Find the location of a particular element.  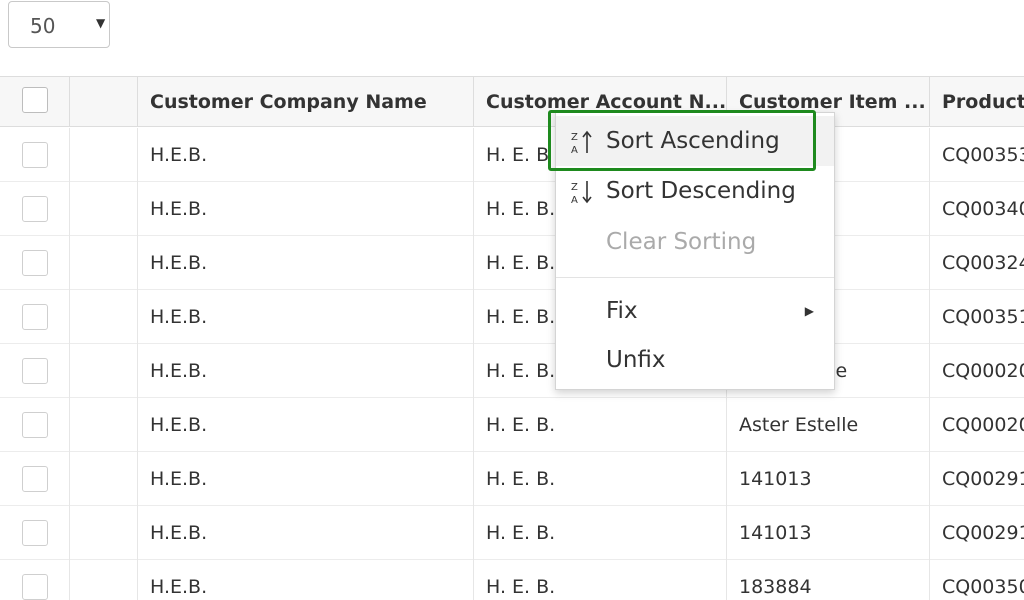

column-header-customer-company-name: Customer Company Name is located at coordinates (306, 102).